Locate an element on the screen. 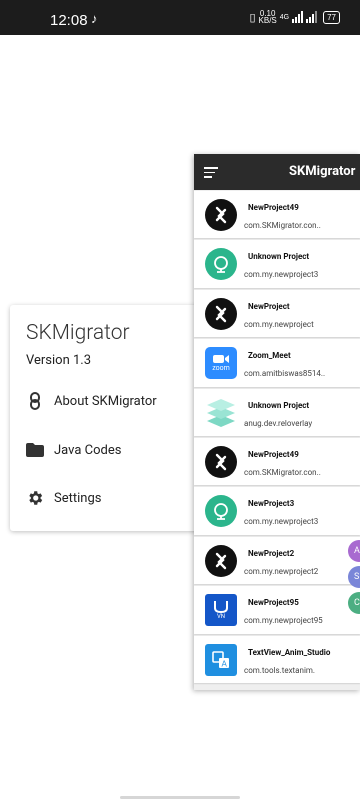 The width and height of the screenshot is (360, 800). status-bar: 12:08 ♪ ▯ 0.10 KB/S 4G 77 is located at coordinates (180, 17).